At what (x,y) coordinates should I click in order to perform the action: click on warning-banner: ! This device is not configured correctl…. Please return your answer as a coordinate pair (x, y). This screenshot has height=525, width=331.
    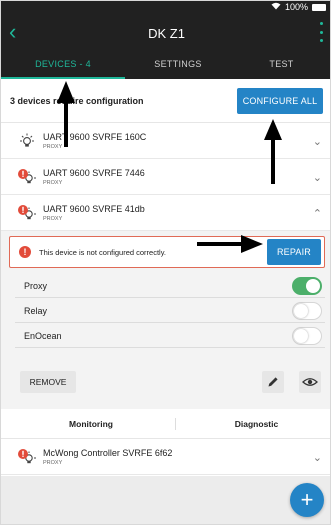
    Looking at the image, I should click on (167, 252).